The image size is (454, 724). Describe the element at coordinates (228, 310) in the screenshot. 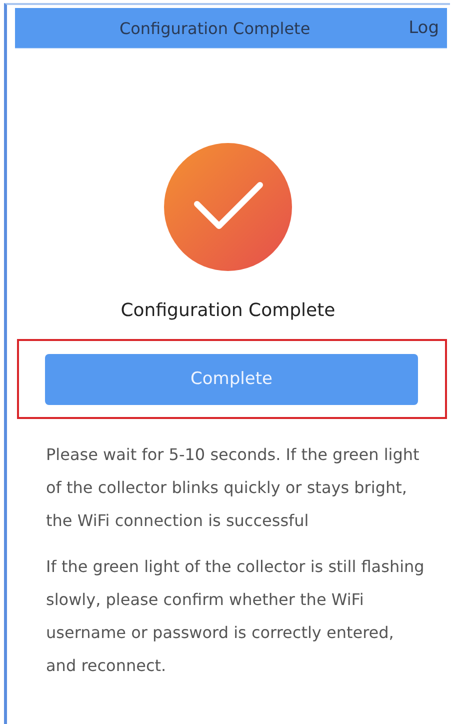

I see `status-heading: Configuration Complete` at that location.